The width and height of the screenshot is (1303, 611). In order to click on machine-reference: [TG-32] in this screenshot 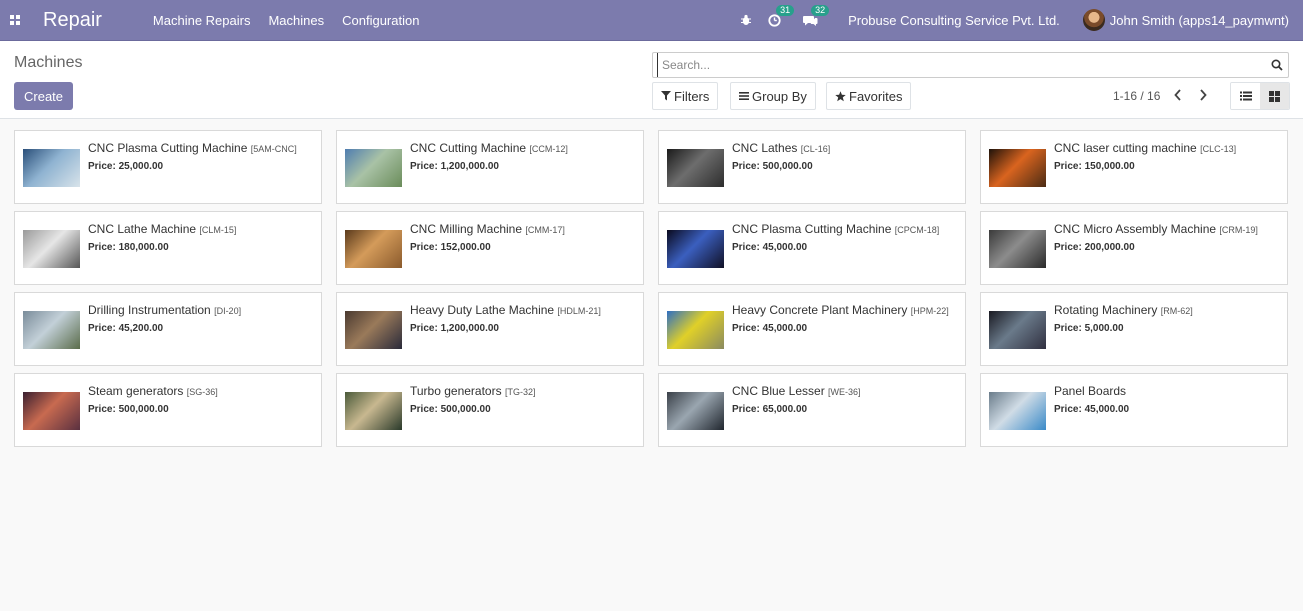, I will do `click(520, 392)`.